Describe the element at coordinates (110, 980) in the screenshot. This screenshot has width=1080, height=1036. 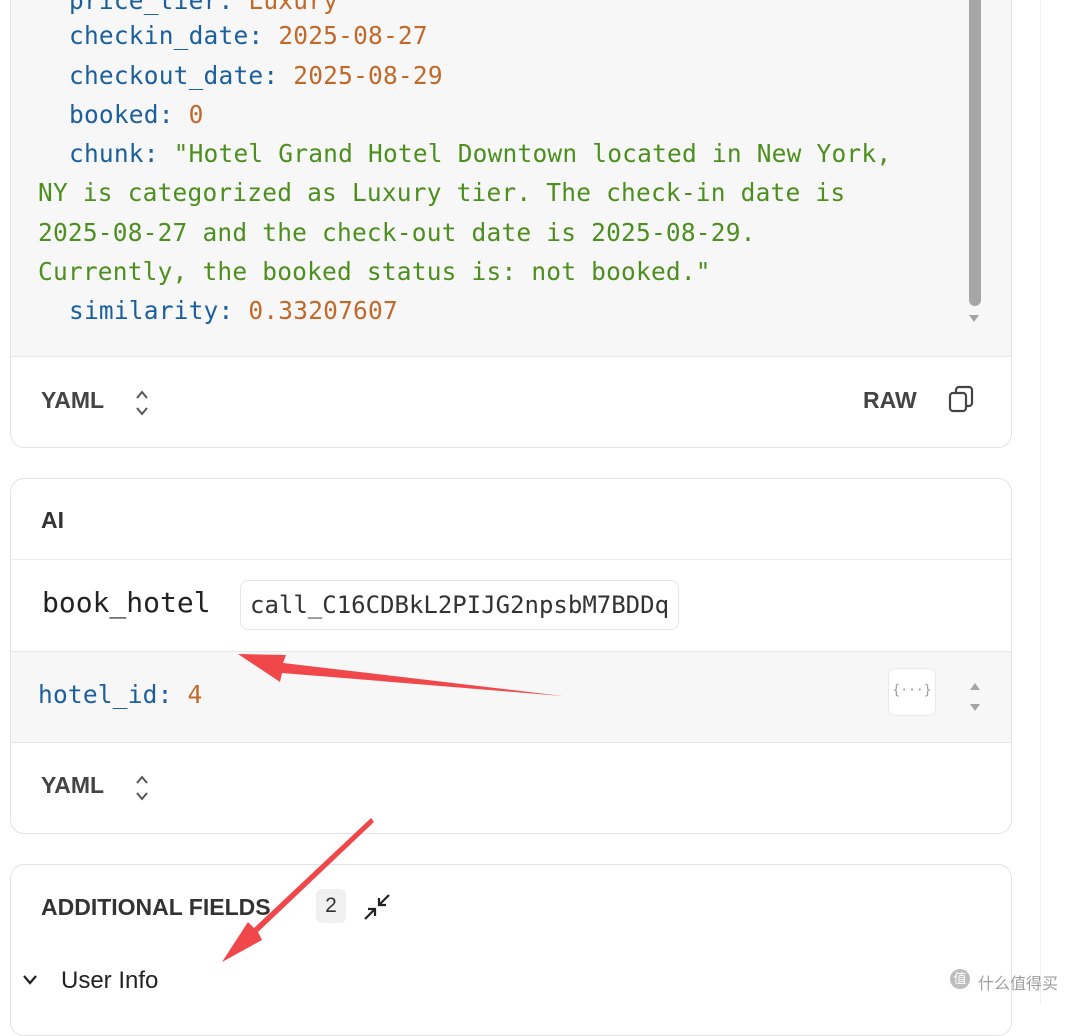
I see `user-info-label: User Info` at that location.